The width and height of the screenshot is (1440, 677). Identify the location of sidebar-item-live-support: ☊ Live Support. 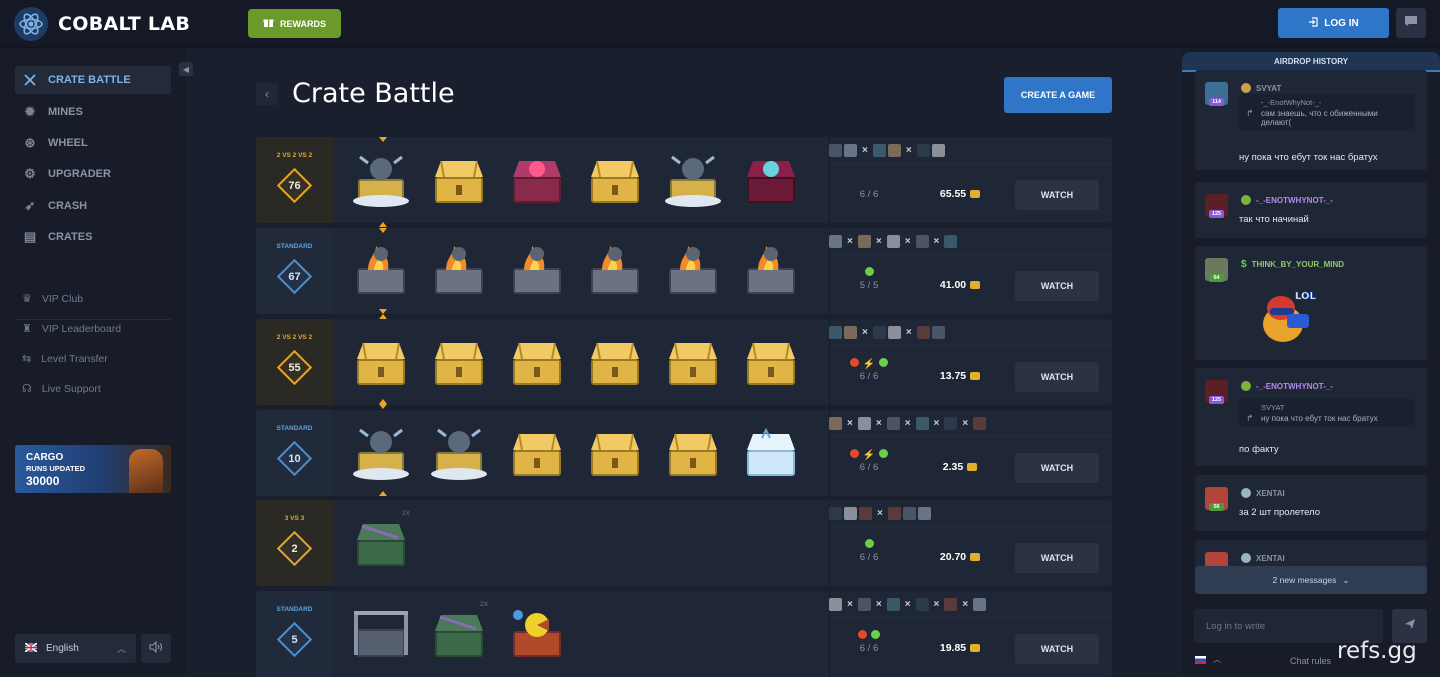
(61, 389).